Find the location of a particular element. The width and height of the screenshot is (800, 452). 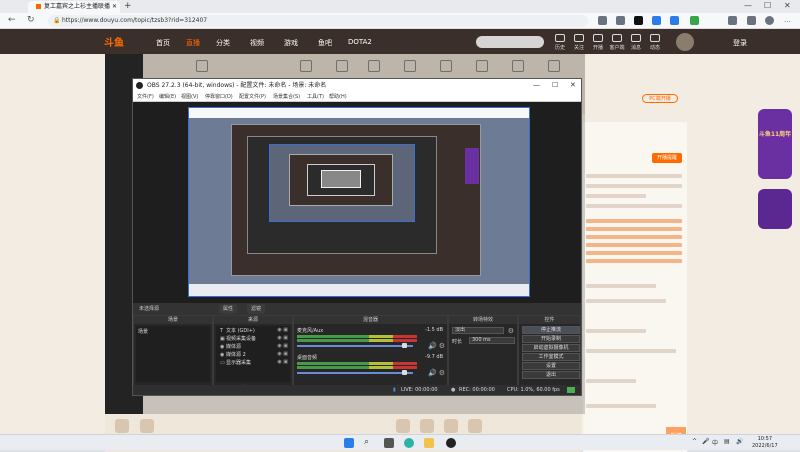

nav-live: 直播 is located at coordinates (193, 43).